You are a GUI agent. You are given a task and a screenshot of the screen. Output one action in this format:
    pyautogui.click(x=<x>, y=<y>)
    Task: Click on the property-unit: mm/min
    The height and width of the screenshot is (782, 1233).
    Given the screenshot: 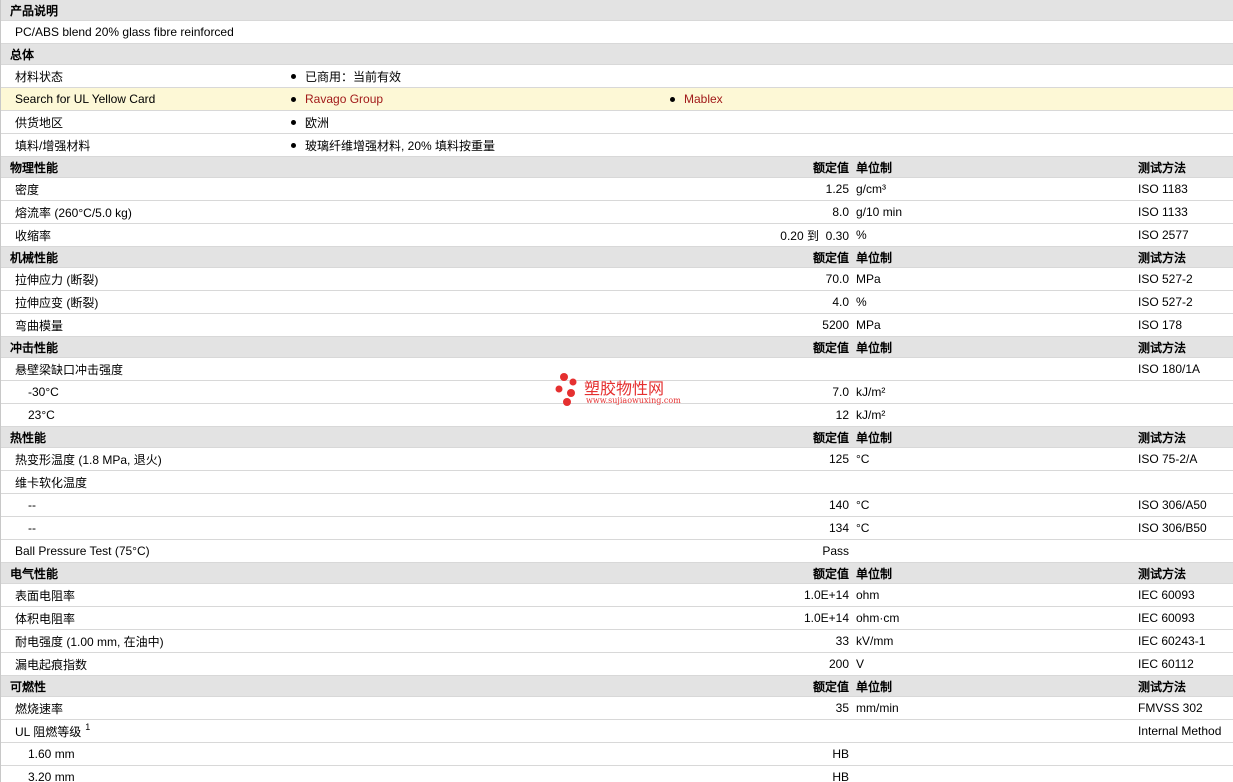 What is the action you would take?
    pyautogui.click(x=877, y=708)
    